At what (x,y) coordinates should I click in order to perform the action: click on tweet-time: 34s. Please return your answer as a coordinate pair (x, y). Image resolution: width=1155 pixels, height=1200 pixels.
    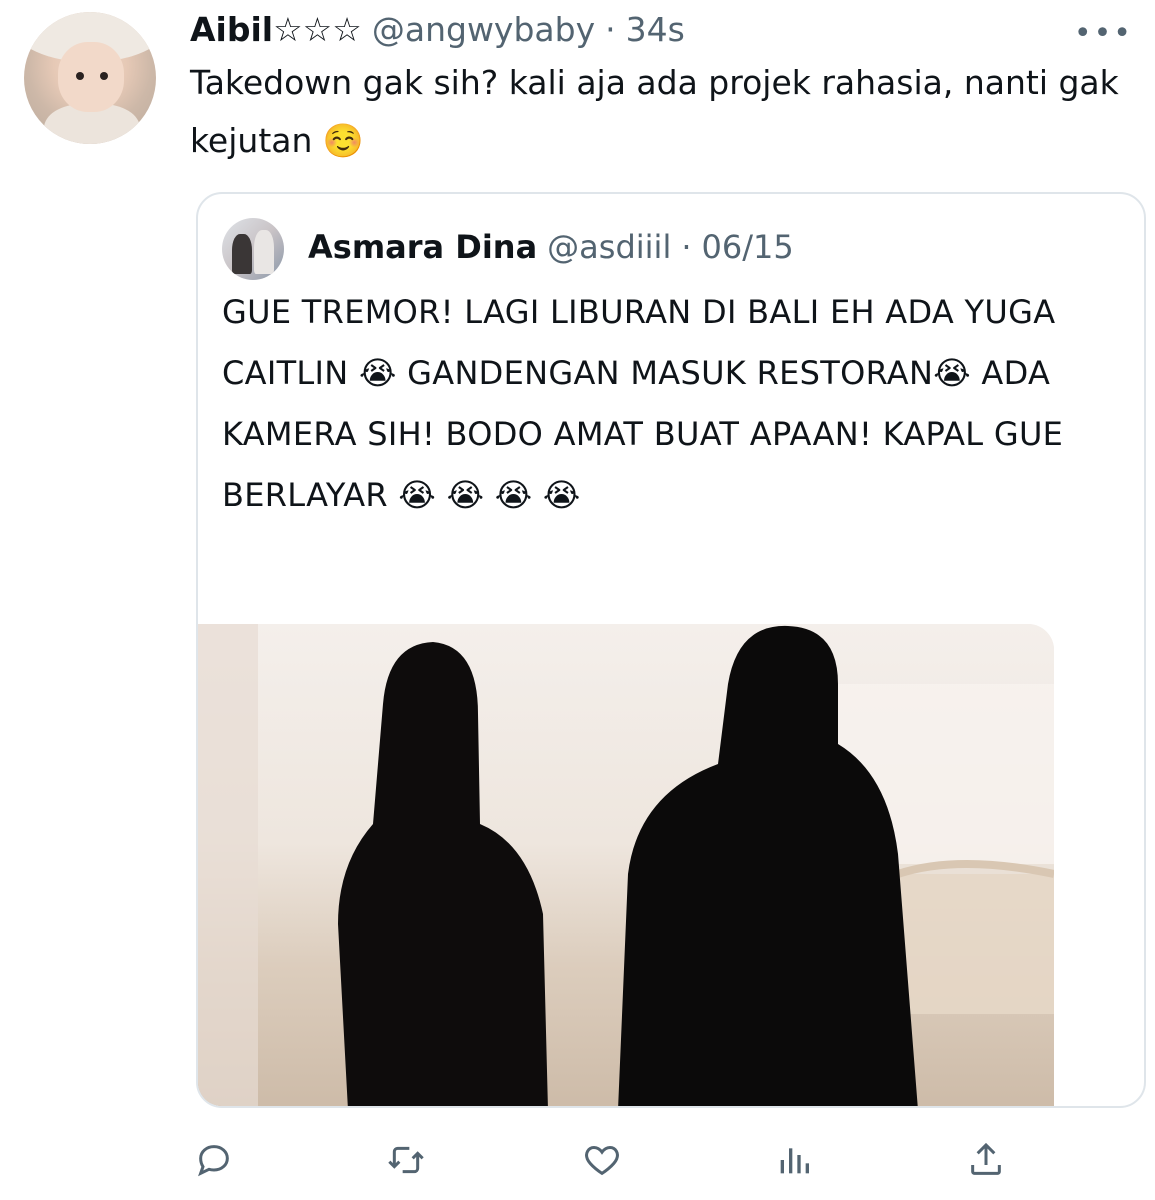
    Looking at the image, I should click on (655, 29).